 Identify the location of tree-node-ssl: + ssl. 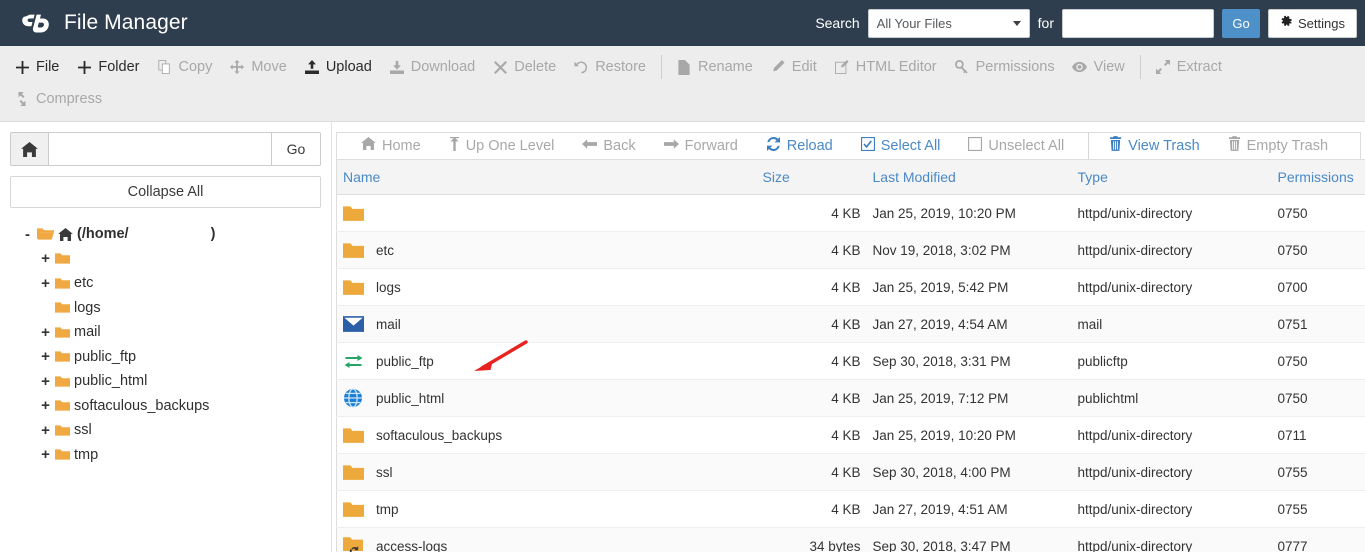
(171, 430).